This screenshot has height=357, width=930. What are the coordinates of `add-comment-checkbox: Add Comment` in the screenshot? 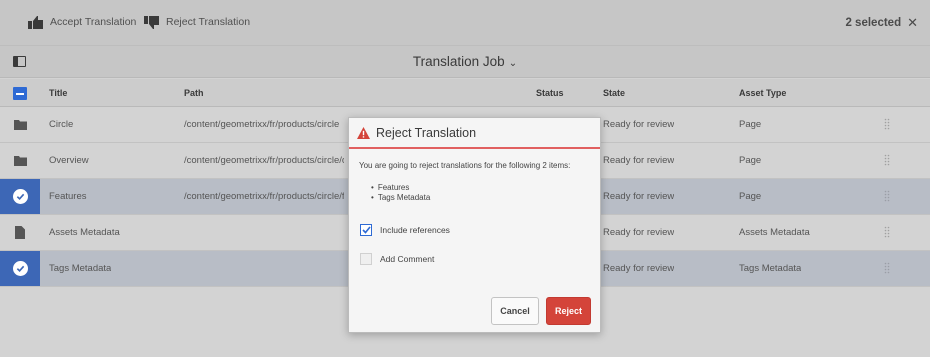 It's located at (397, 259).